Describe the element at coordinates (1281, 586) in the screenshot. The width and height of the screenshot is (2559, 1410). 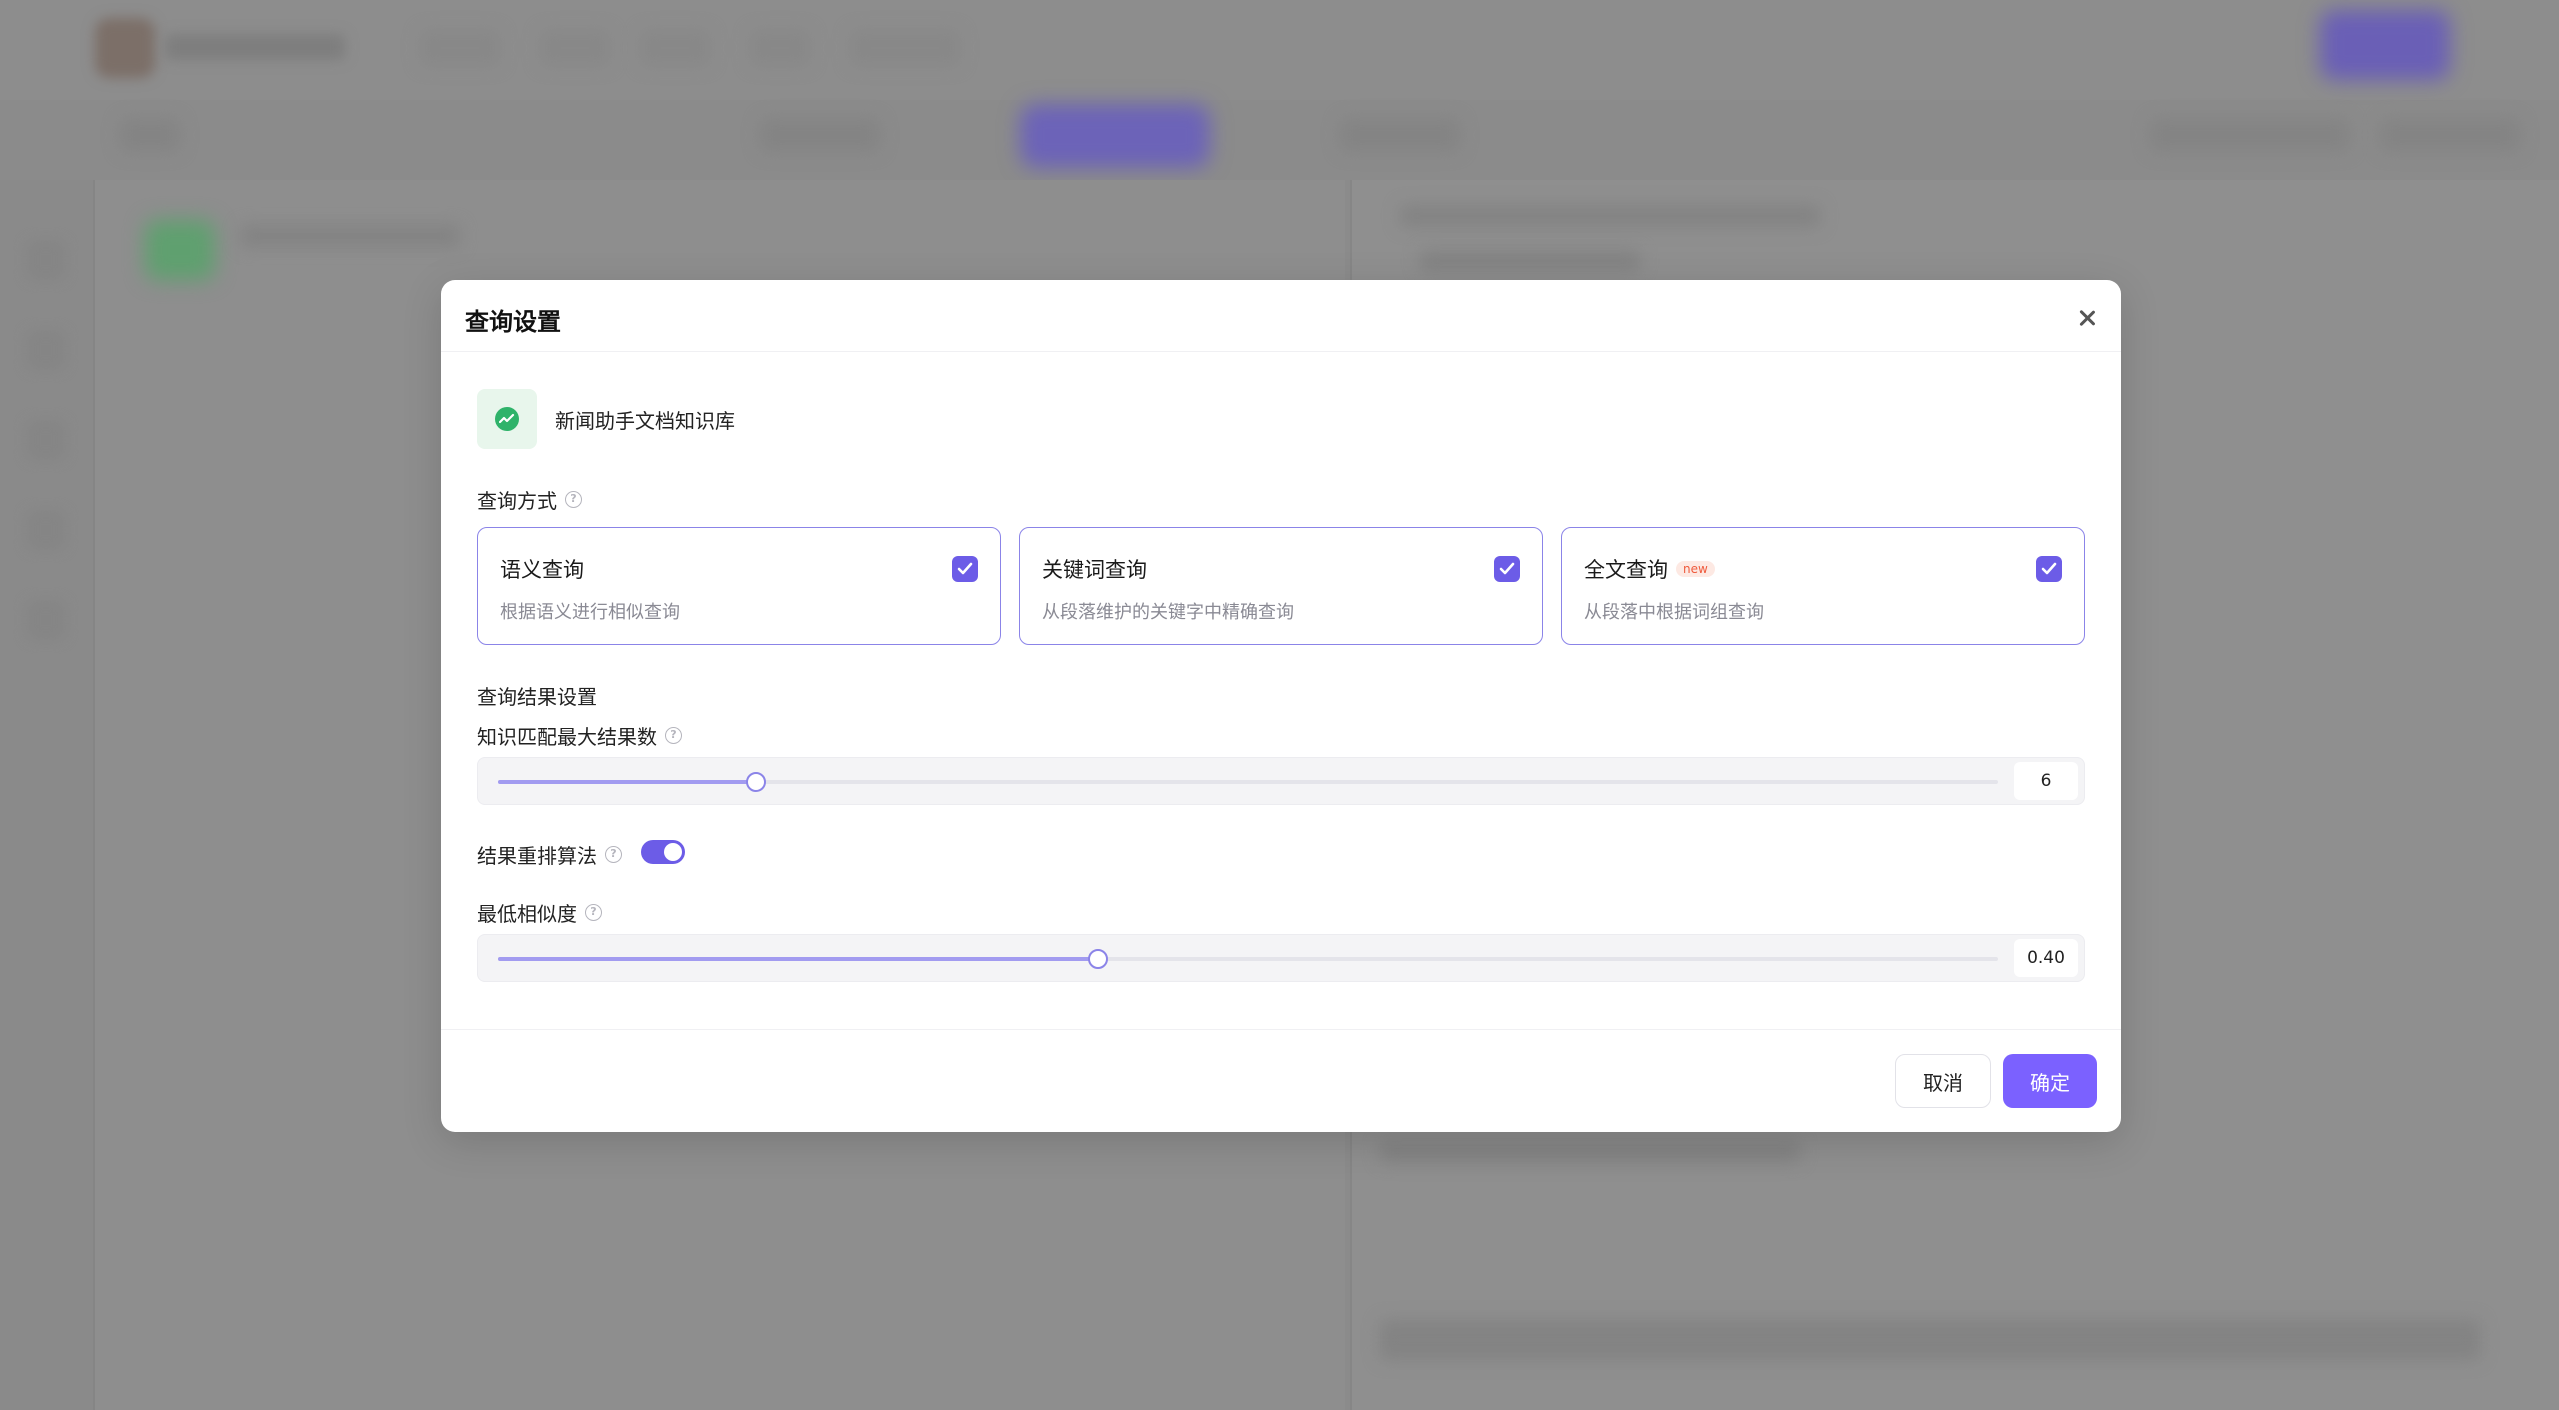
I see `mode-card-keyword: 关键词查询 从段落维护的关键字中精确查询` at that location.